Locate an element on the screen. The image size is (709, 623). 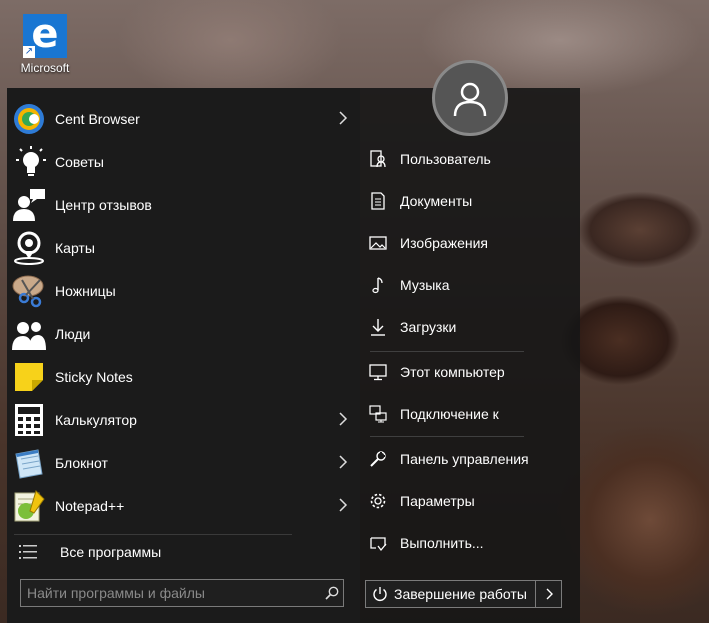
search-box is located at coordinates (182, 593).